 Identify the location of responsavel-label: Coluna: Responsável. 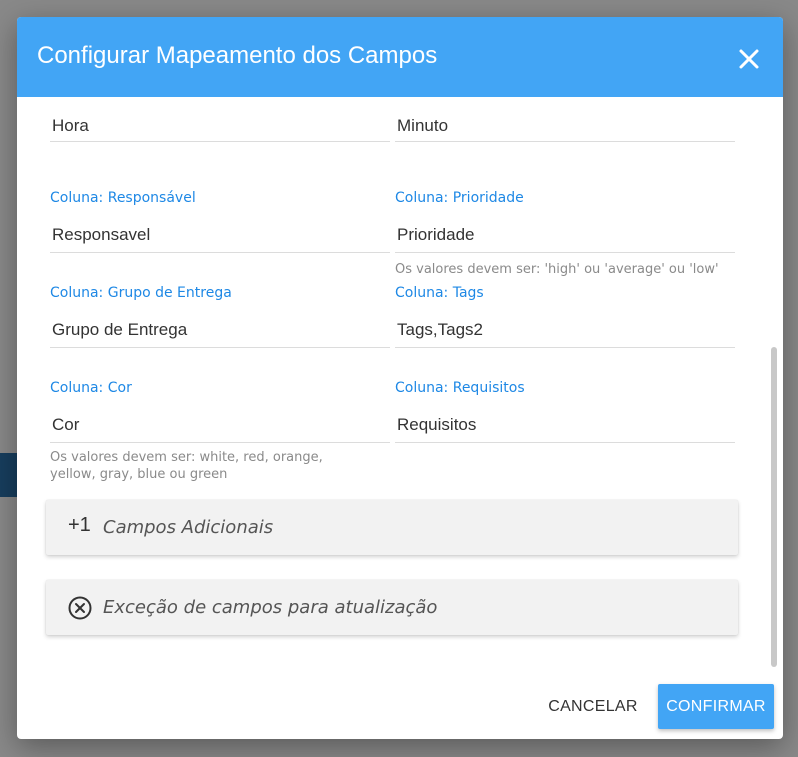
(123, 198).